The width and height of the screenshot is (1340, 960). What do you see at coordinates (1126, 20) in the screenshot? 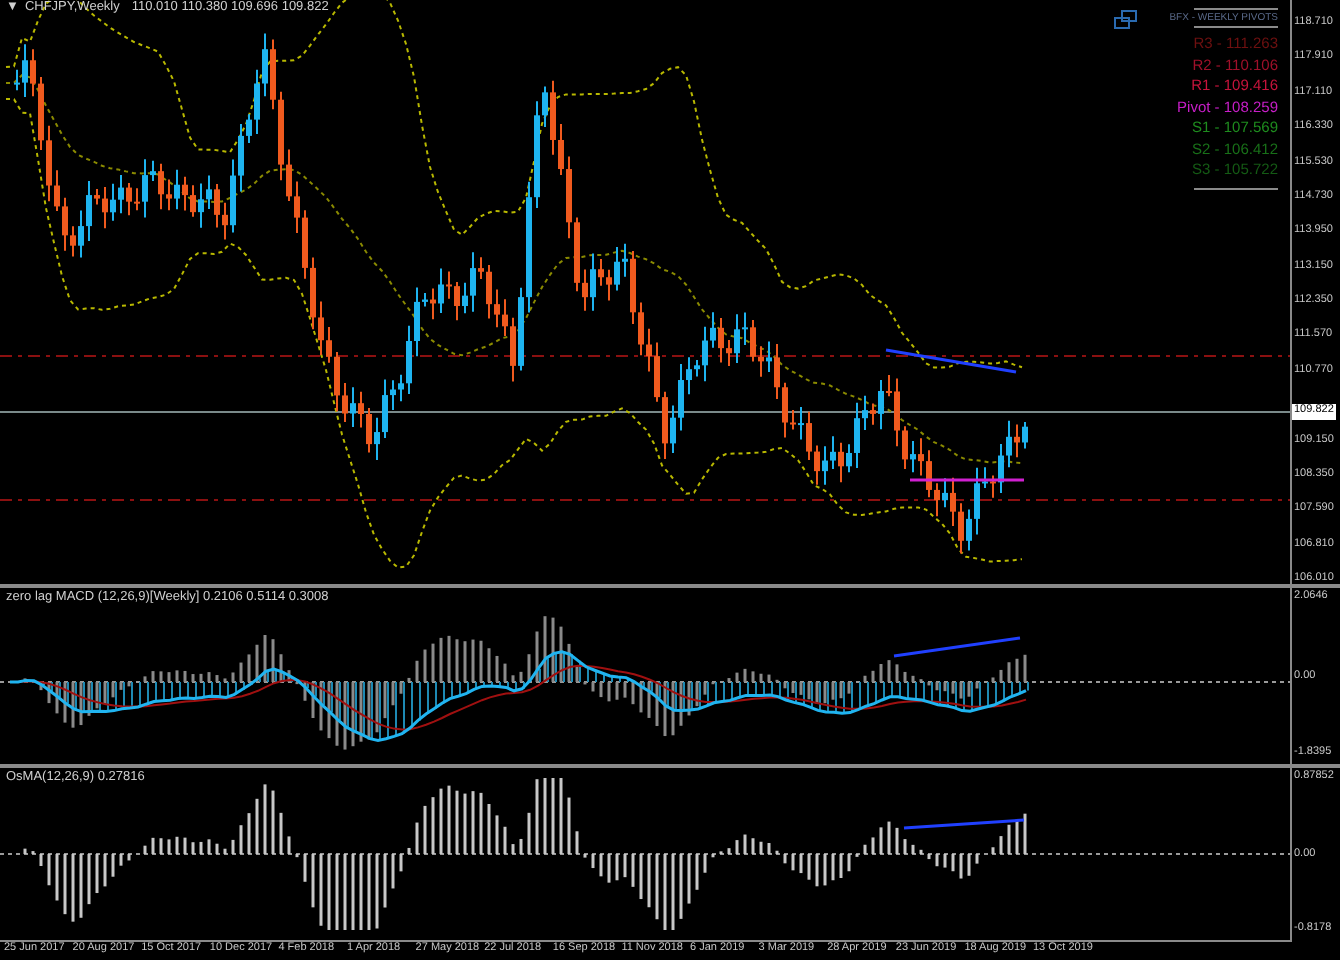
I see `window-icon` at bounding box center [1126, 20].